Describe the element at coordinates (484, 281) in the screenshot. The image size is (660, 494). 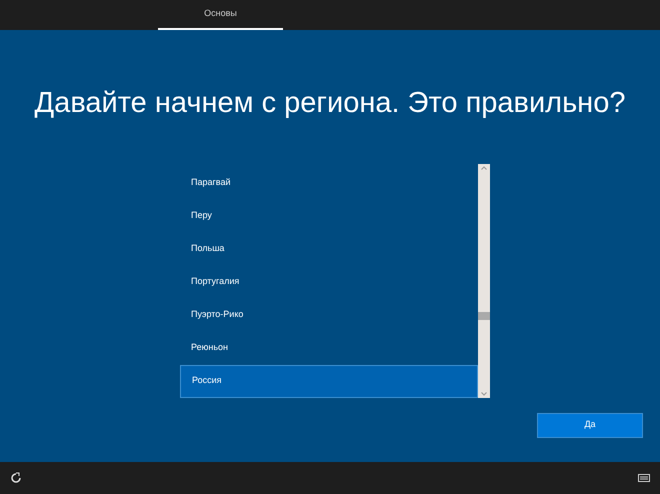
I see `scrollbar` at that location.